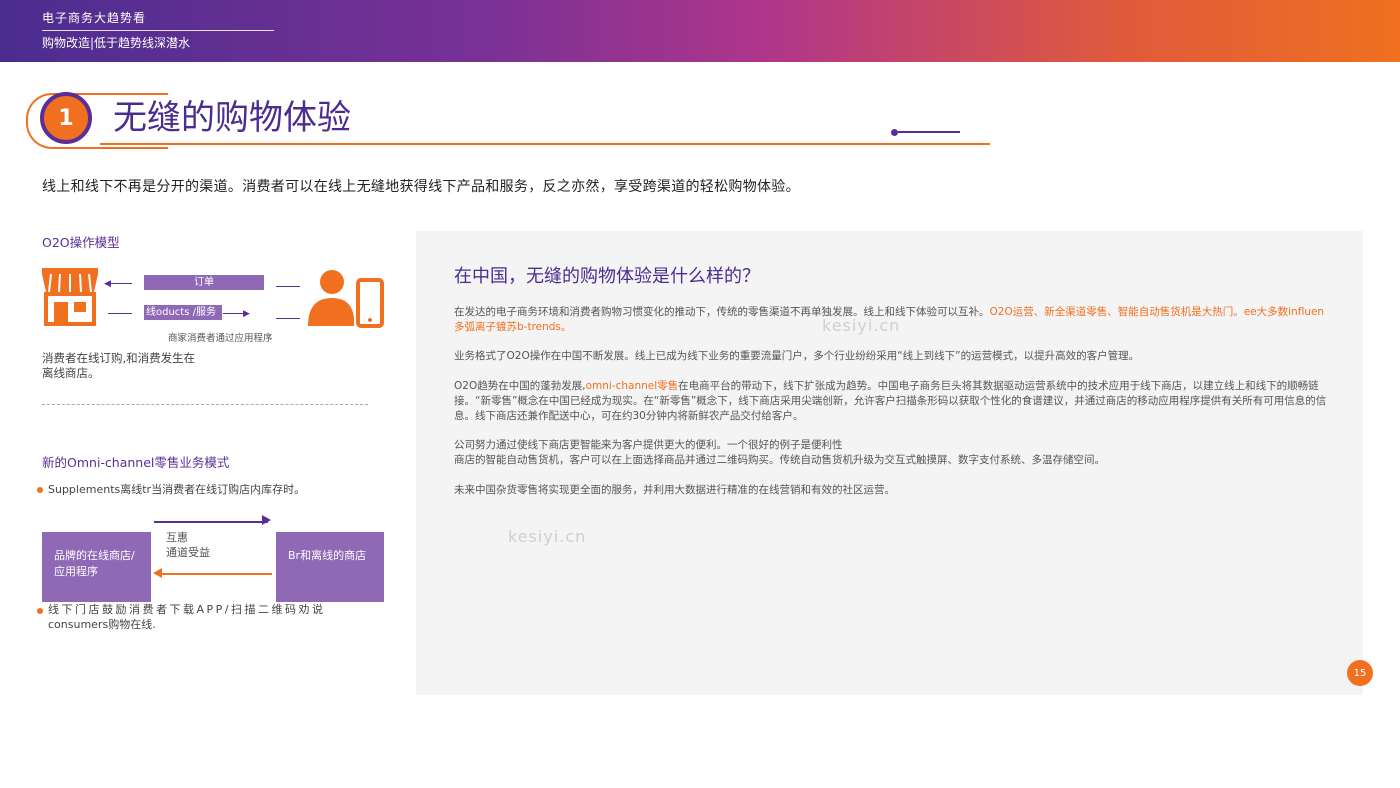 Image resolution: width=1400 pixels, height=788 pixels. Describe the element at coordinates (929, 132) in the screenshot. I see `decorative-line` at that location.